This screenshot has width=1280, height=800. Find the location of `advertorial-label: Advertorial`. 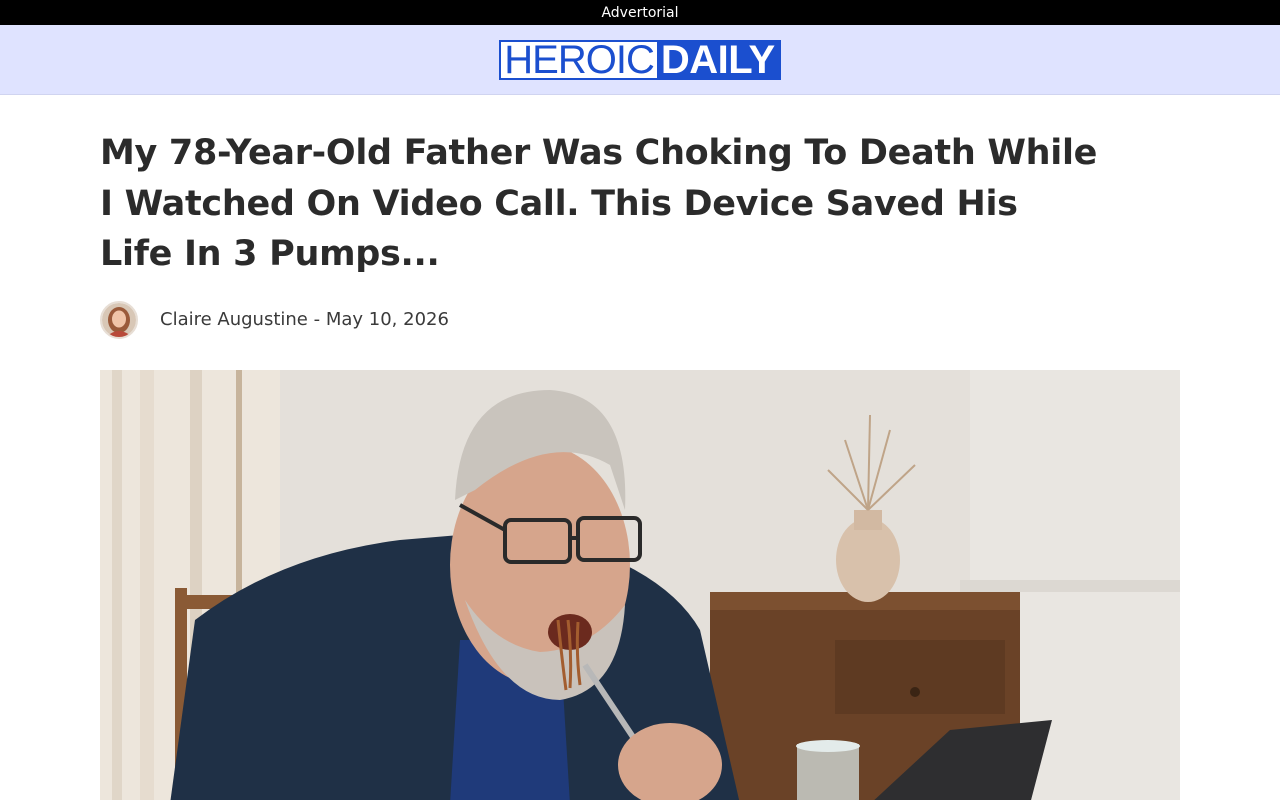

advertorial-label: Advertorial is located at coordinates (640, 12).